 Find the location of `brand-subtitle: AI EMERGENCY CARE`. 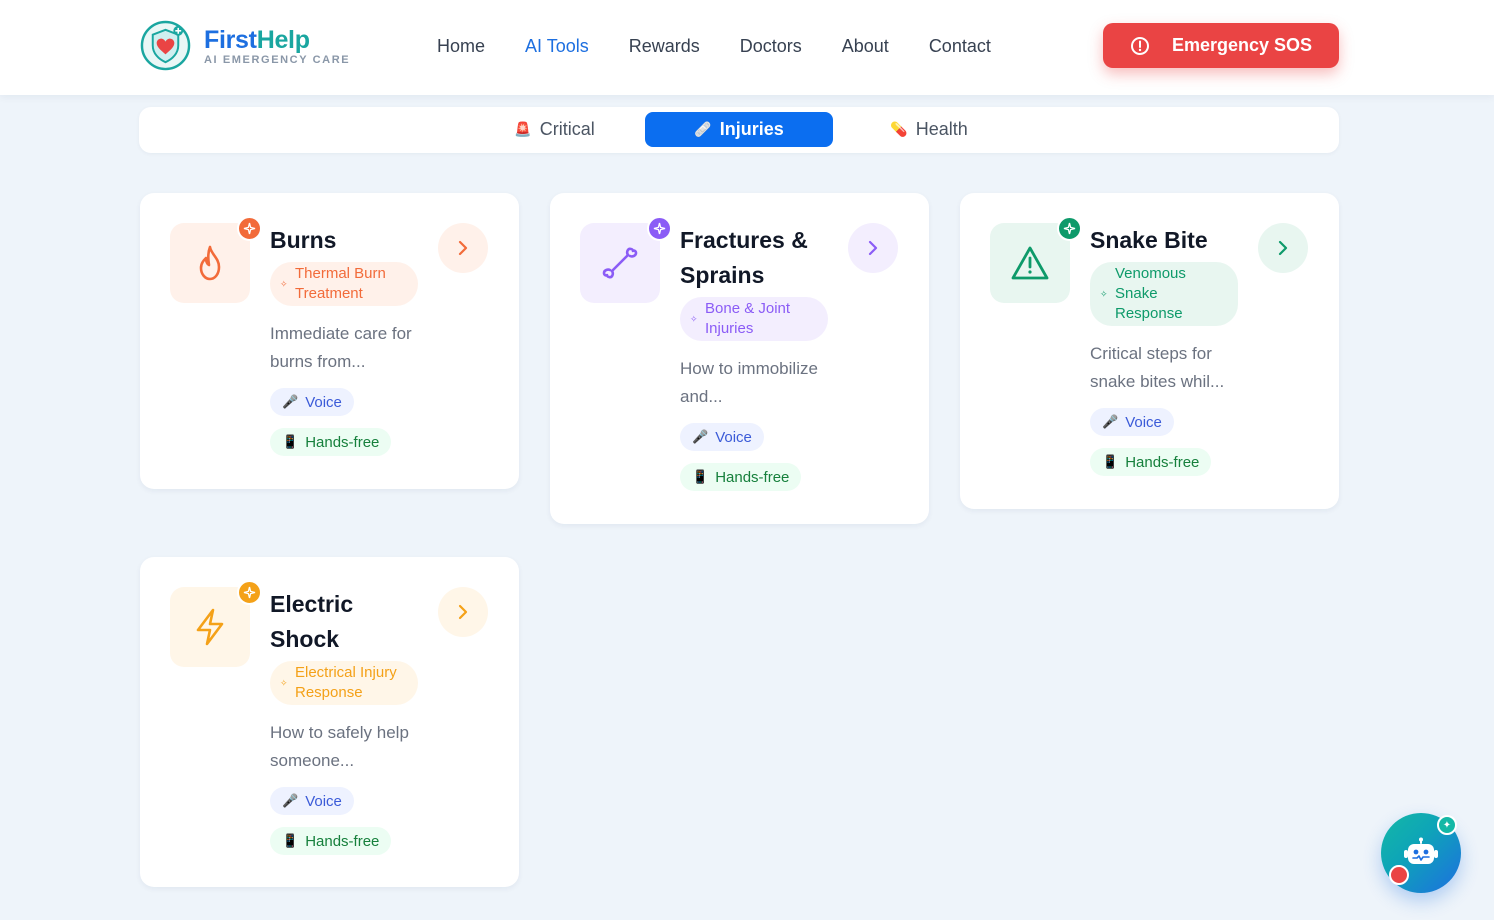

brand-subtitle: AI EMERGENCY CARE is located at coordinates (277, 59).